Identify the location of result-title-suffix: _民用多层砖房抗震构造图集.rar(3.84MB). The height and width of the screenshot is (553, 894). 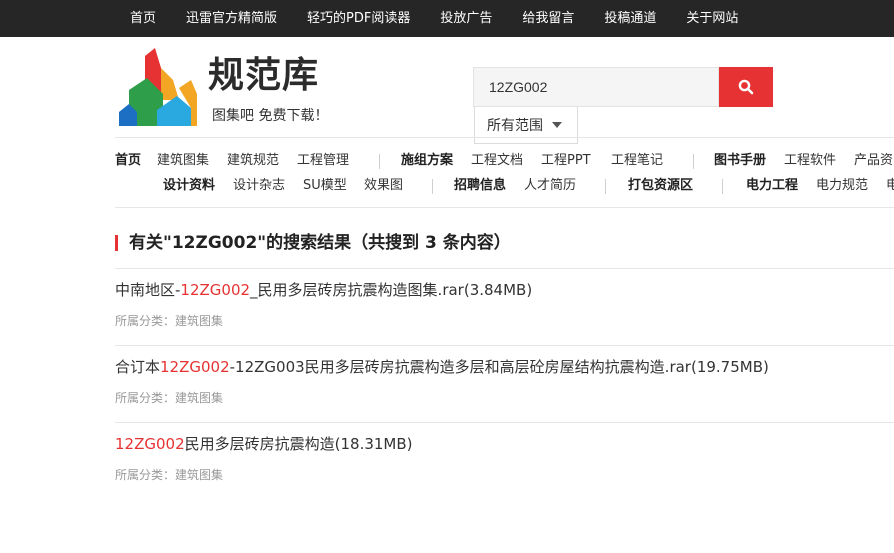
(391, 290).